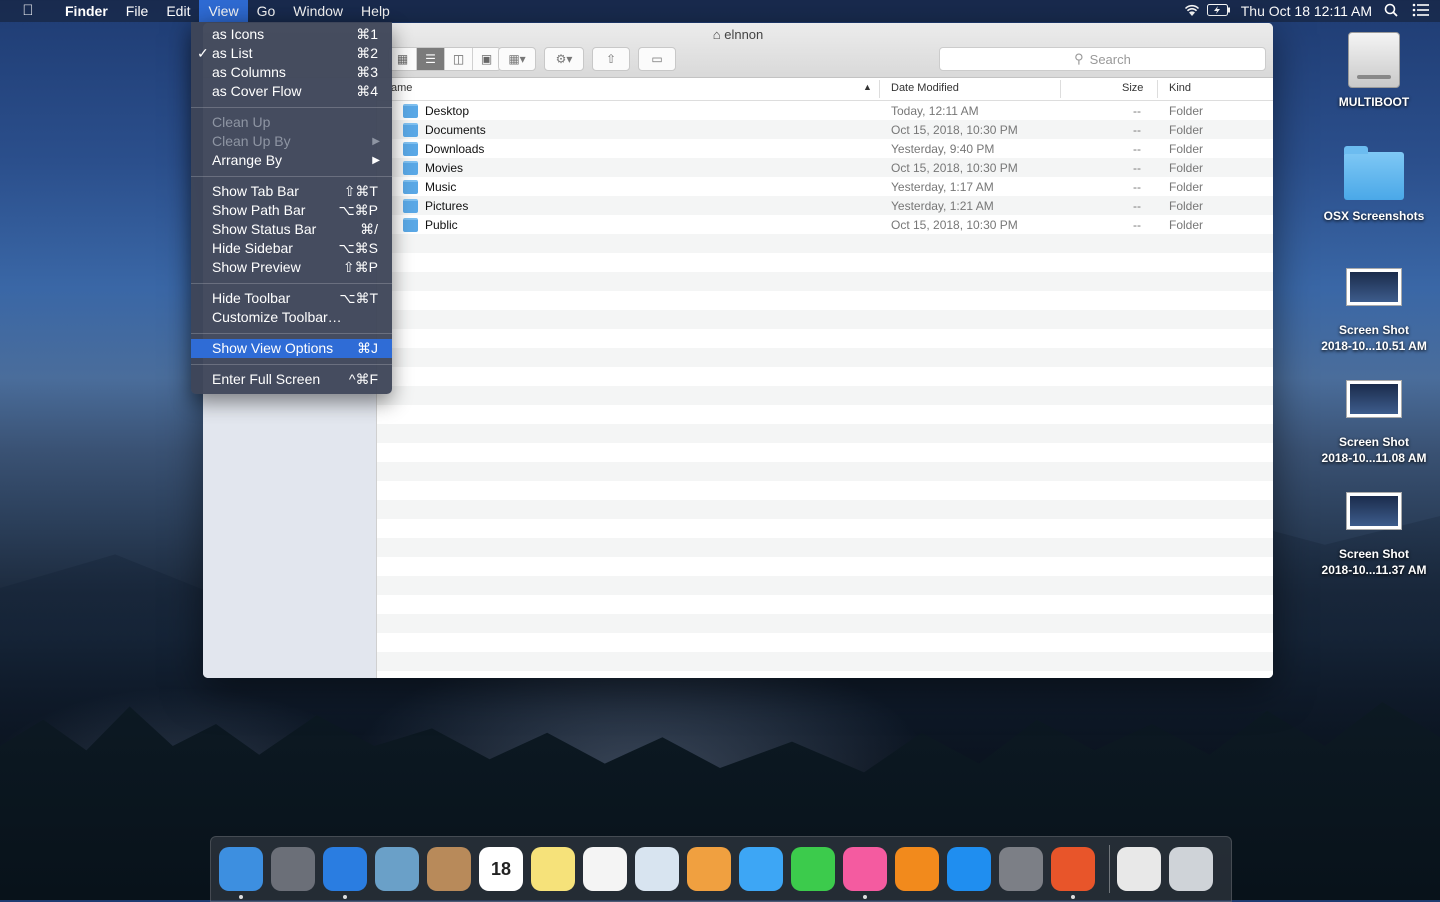  What do you see at coordinates (403, 59) in the screenshot?
I see `icon-view-icon: ▦` at bounding box center [403, 59].